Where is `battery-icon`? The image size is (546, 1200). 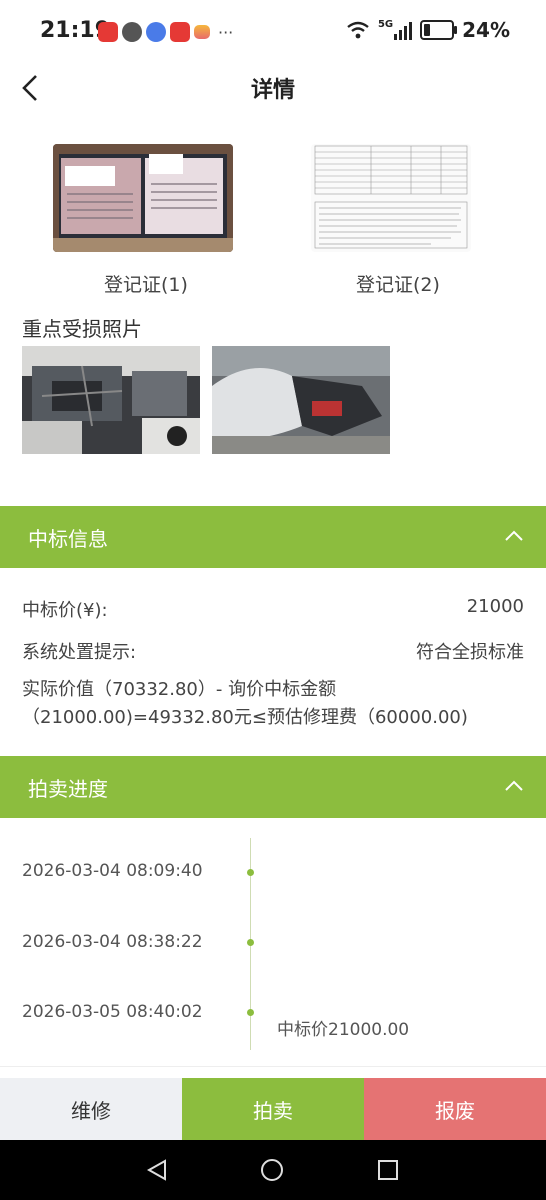 battery-icon is located at coordinates (439, 30).